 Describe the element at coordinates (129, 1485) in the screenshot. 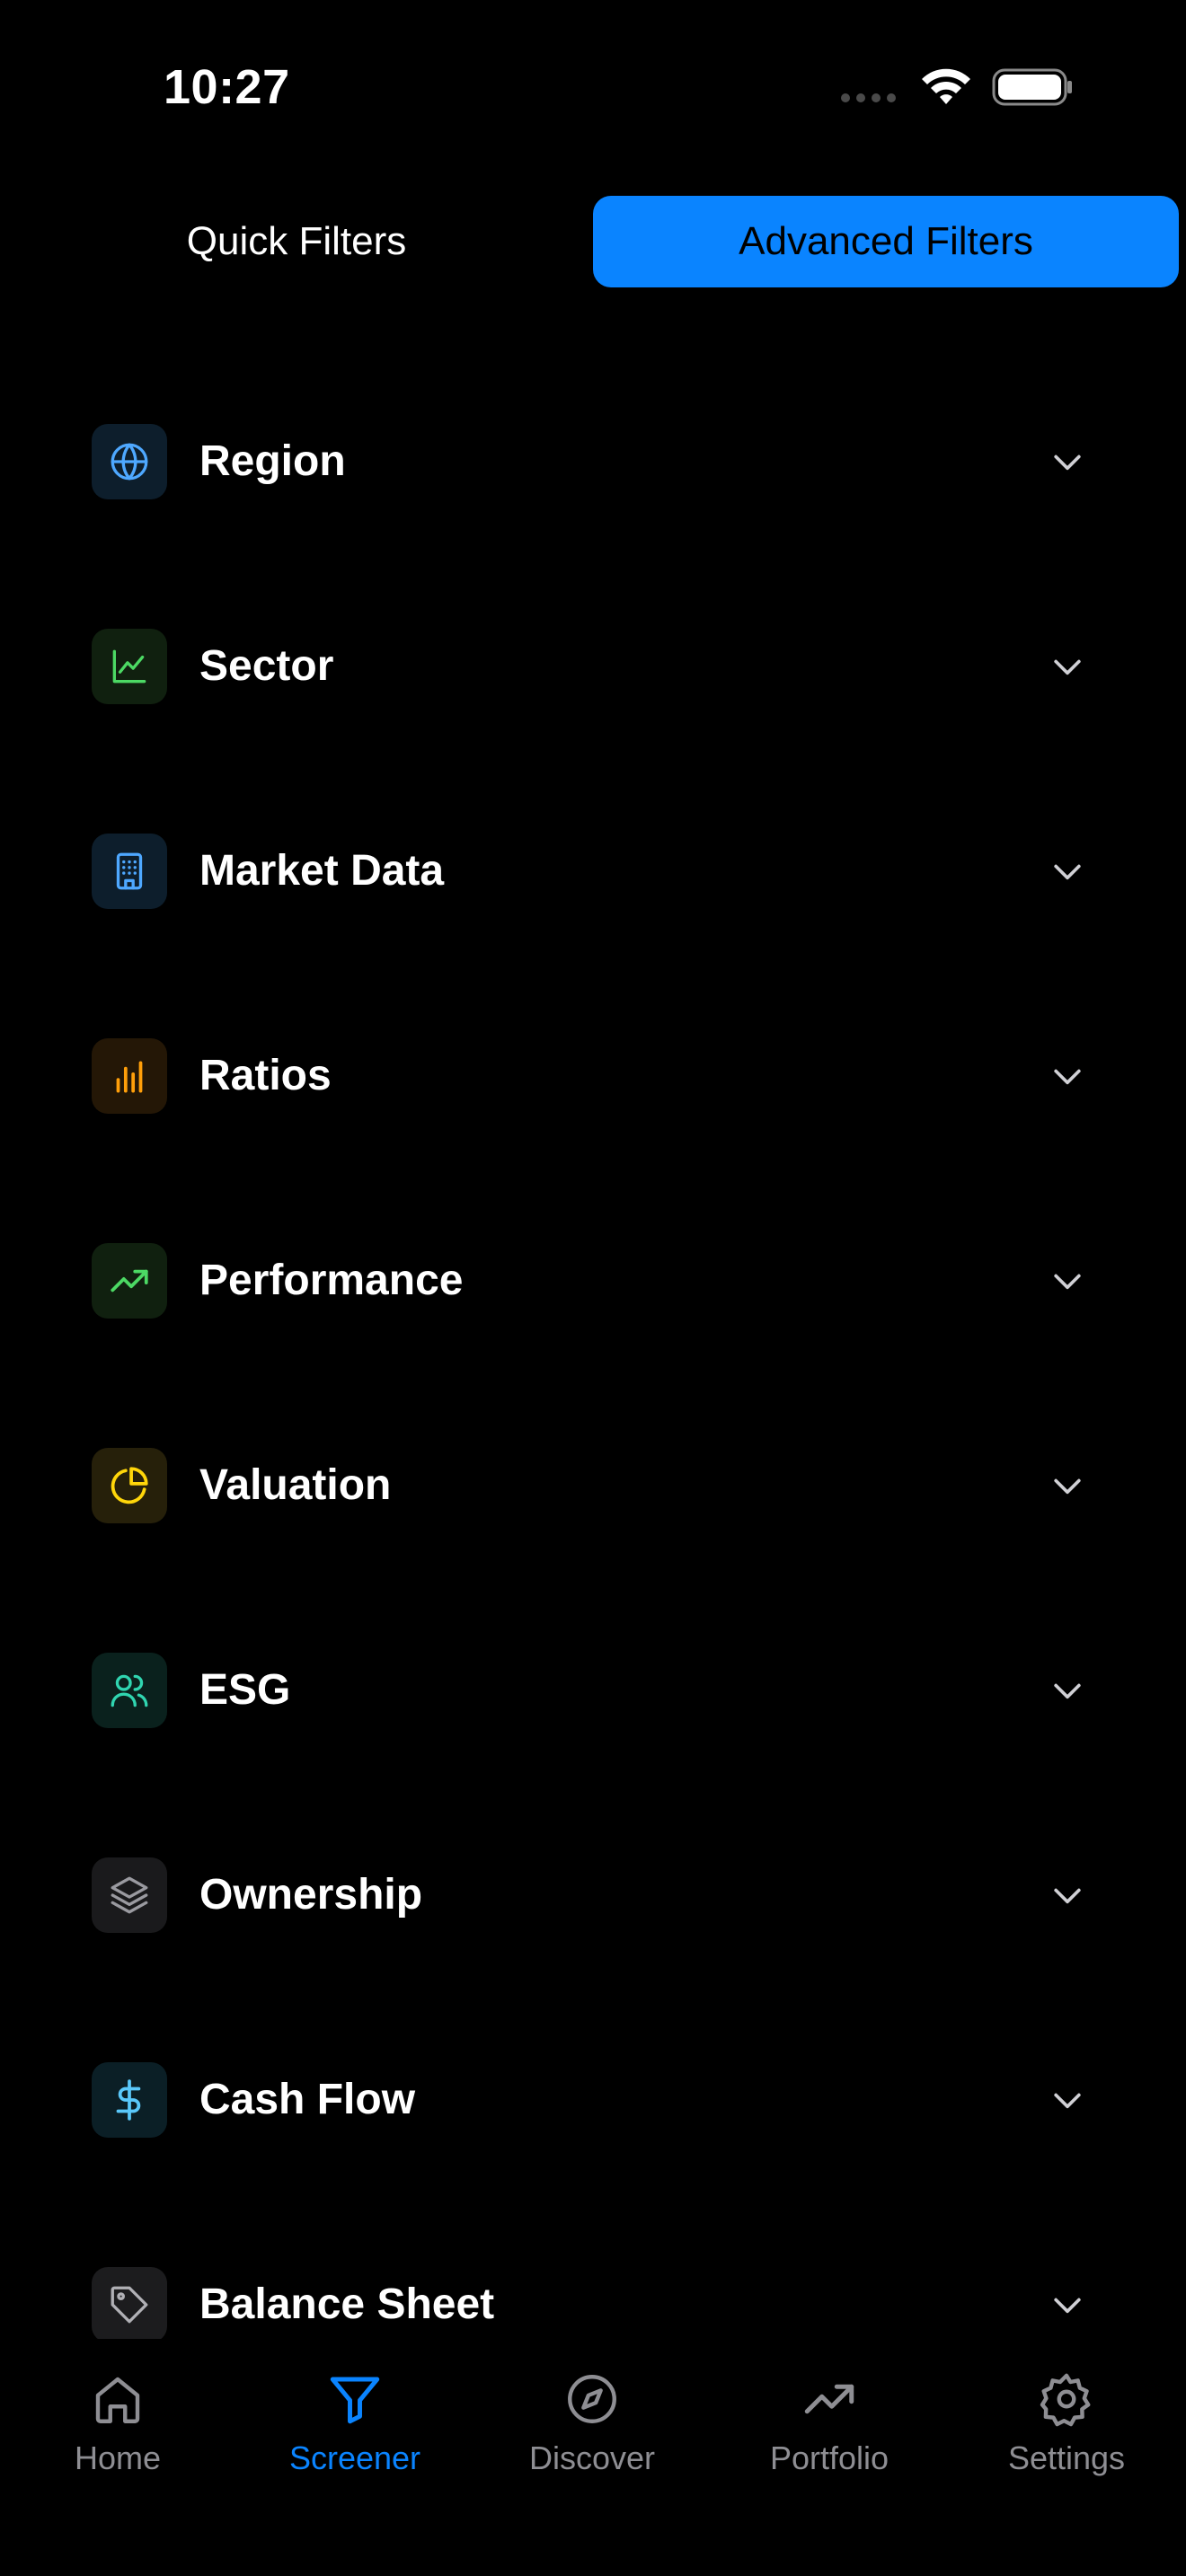

I see `pie-chart-icon` at that location.